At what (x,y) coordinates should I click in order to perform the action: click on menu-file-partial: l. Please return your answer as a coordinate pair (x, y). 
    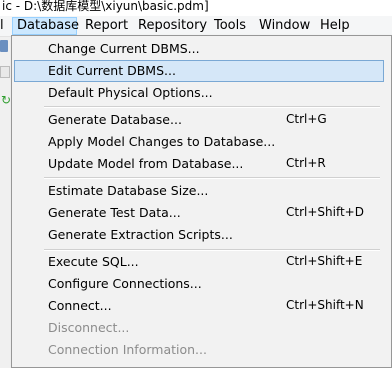
    Looking at the image, I should click on (4, 26).